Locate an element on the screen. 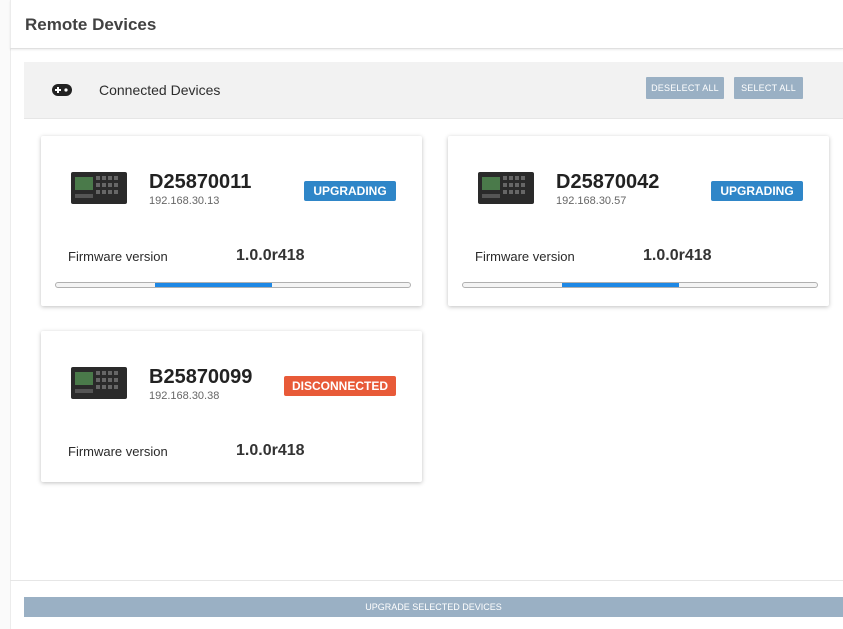  device-name: D25870042 is located at coordinates (608, 182).